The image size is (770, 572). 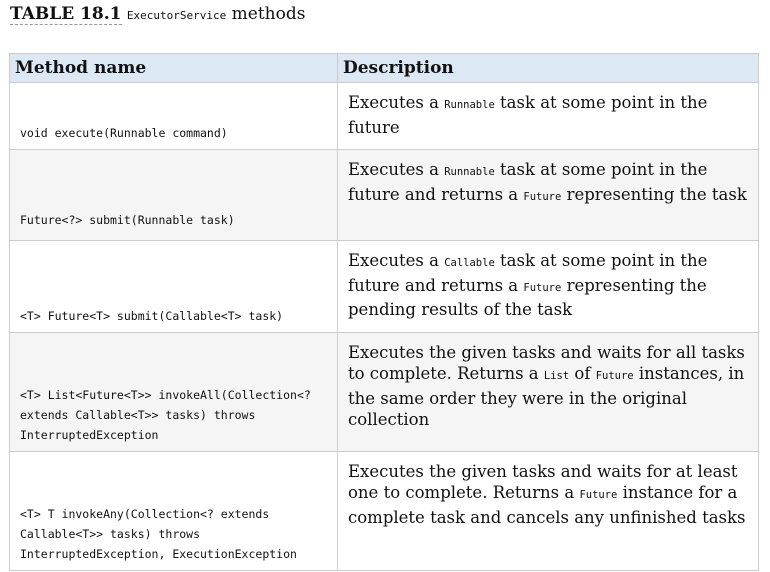 What do you see at coordinates (548, 68) in the screenshot?
I see `description-header: Description` at bounding box center [548, 68].